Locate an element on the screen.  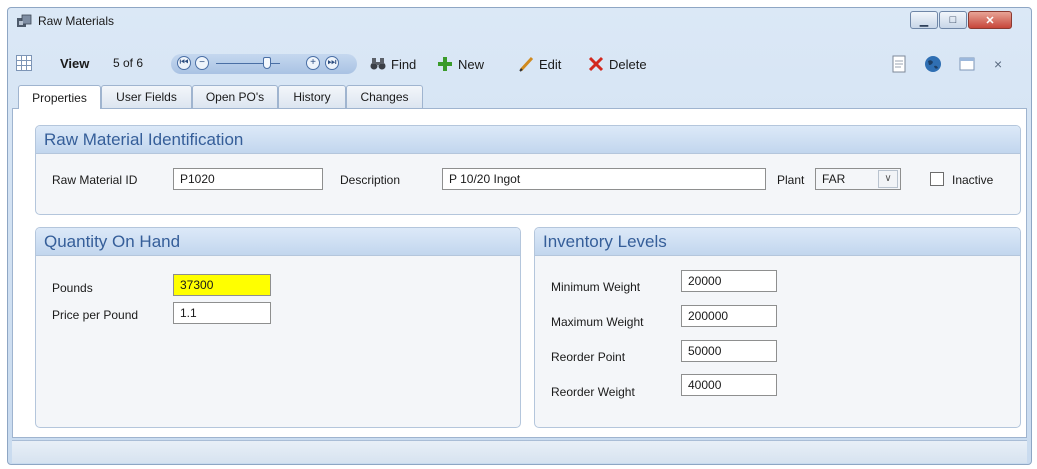
close-window-button: ✕ is located at coordinates (990, 20).